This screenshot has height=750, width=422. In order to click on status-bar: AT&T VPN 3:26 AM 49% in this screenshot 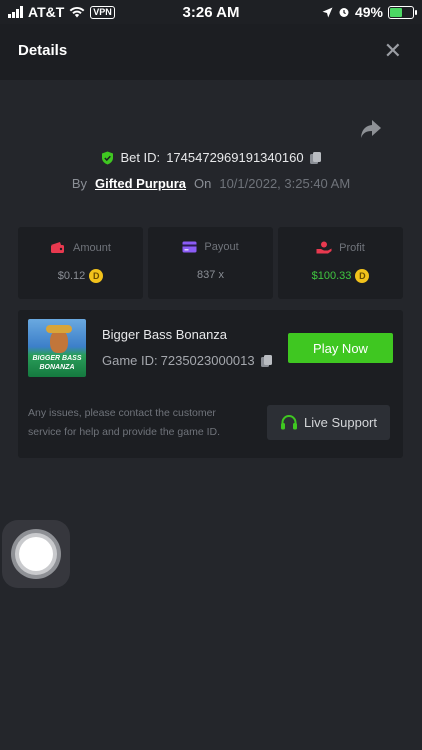, I will do `click(211, 12)`.